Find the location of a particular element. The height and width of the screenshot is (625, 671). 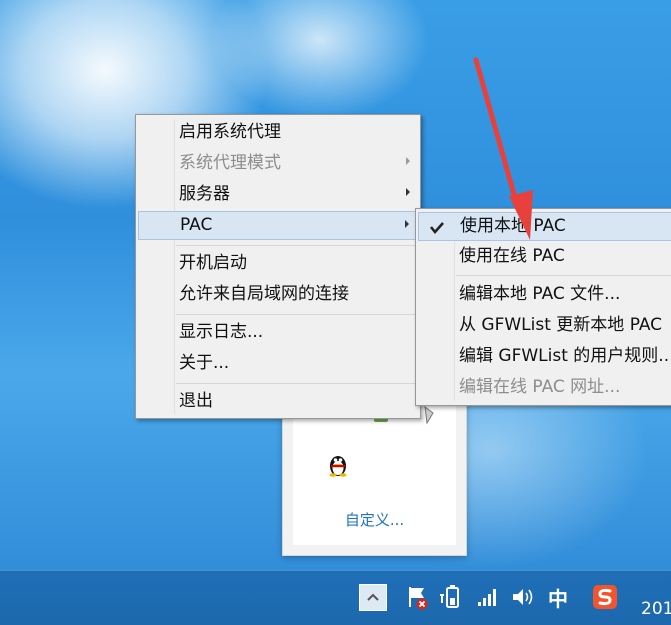

menu-item-use-online-pac: 使用在线 PAC is located at coordinates (544, 256).